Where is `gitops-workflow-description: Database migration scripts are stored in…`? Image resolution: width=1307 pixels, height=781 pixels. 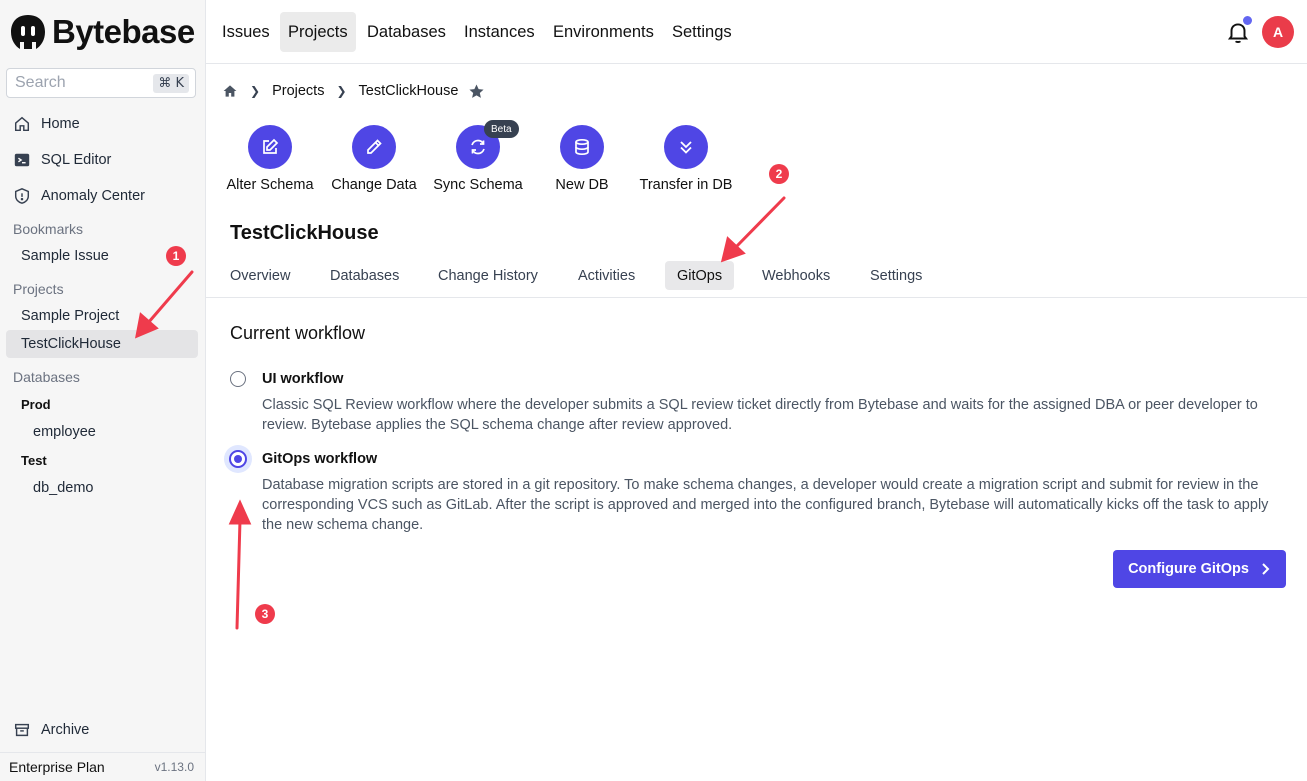
gitops-workflow-description: Database migration scripts are stored in… is located at coordinates (765, 505).